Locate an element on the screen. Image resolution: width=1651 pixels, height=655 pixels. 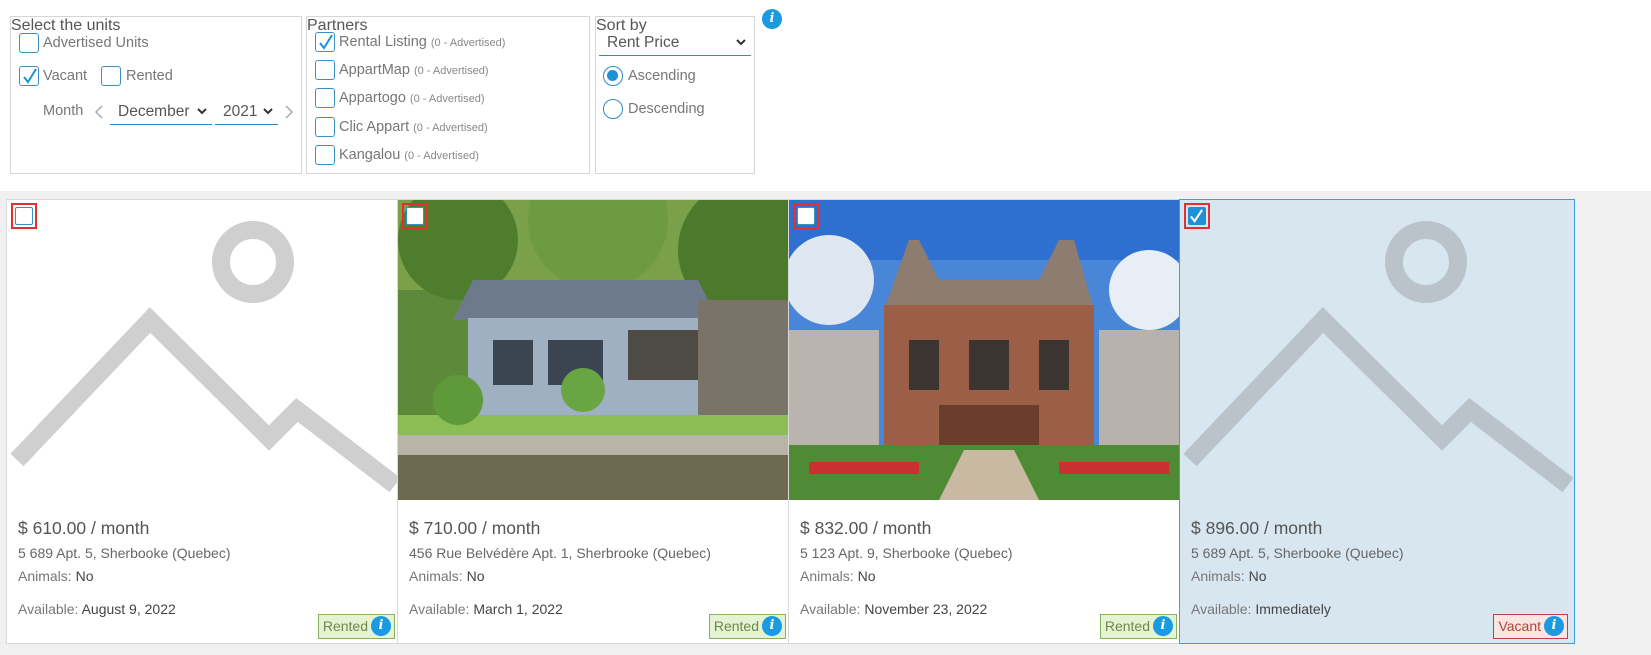
sort-descending-label: Descending is located at coordinates (666, 109).